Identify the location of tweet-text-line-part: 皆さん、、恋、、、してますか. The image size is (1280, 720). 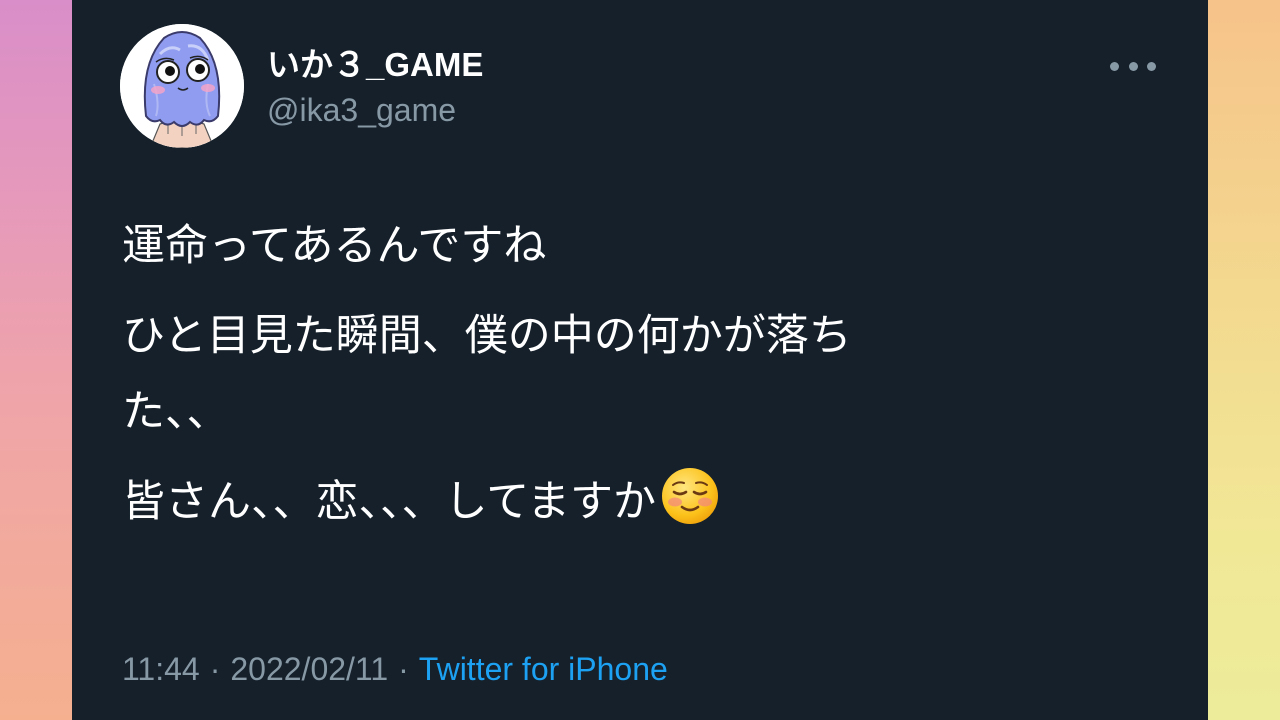
(389, 502).